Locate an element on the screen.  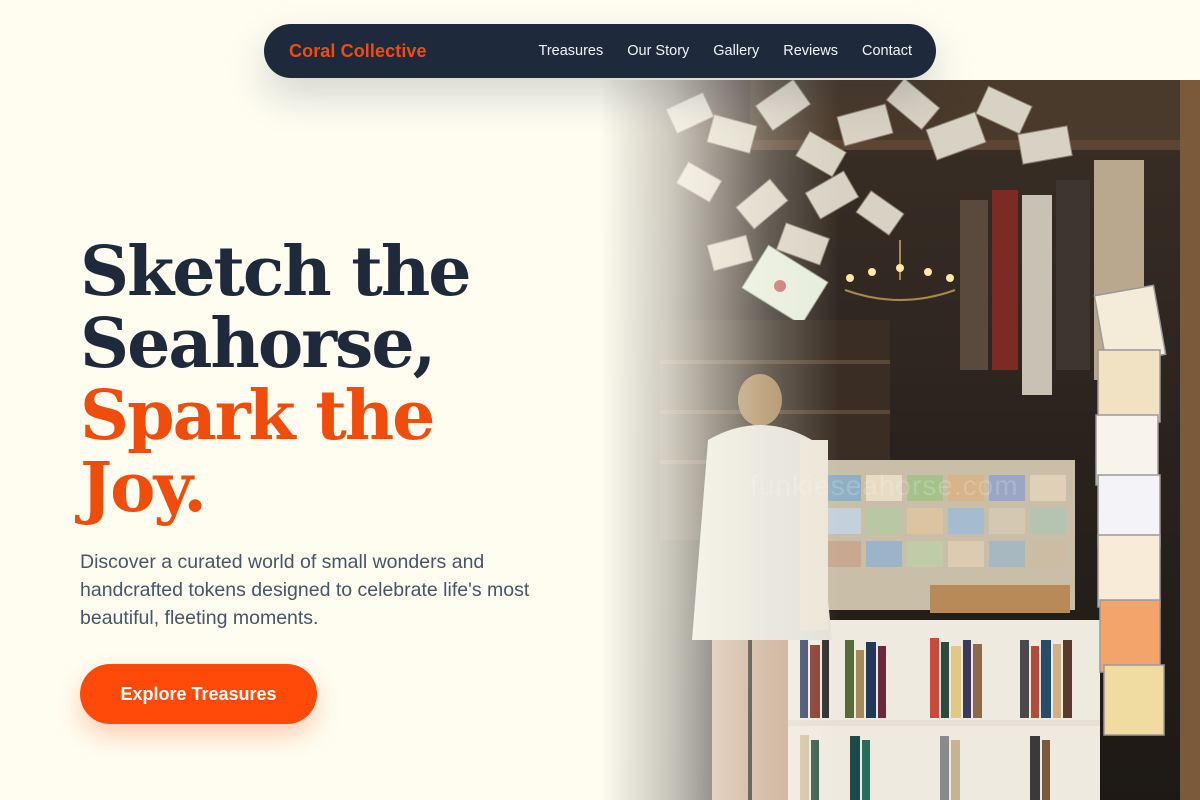
nav-link-gallery: Gallery is located at coordinates (736, 51).